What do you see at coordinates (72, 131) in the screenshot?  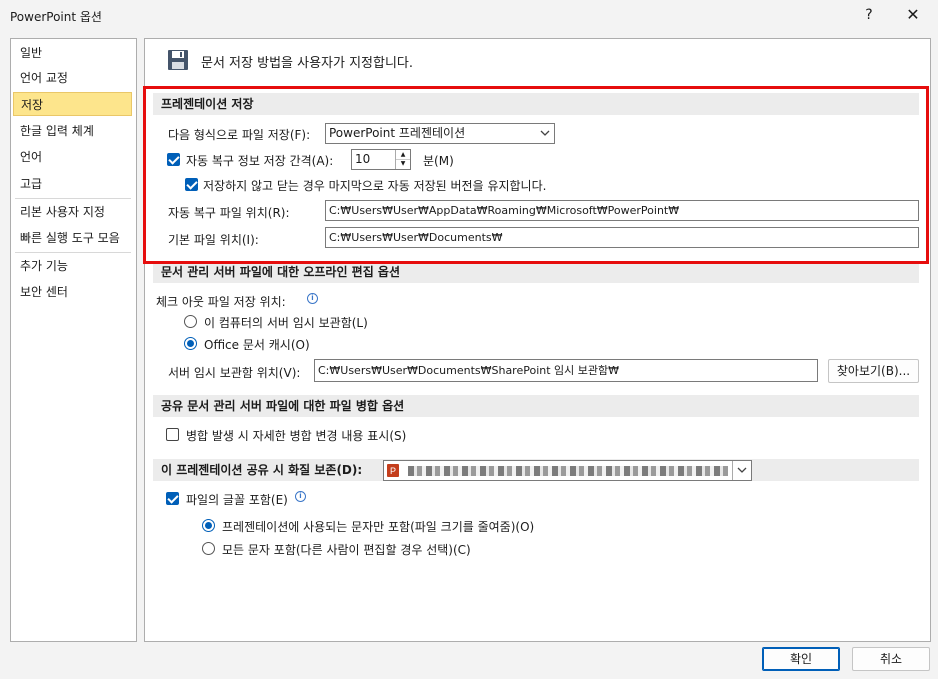 I see `sidebar-item-hangul-input: 한글 입력 체계` at bounding box center [72, 131].